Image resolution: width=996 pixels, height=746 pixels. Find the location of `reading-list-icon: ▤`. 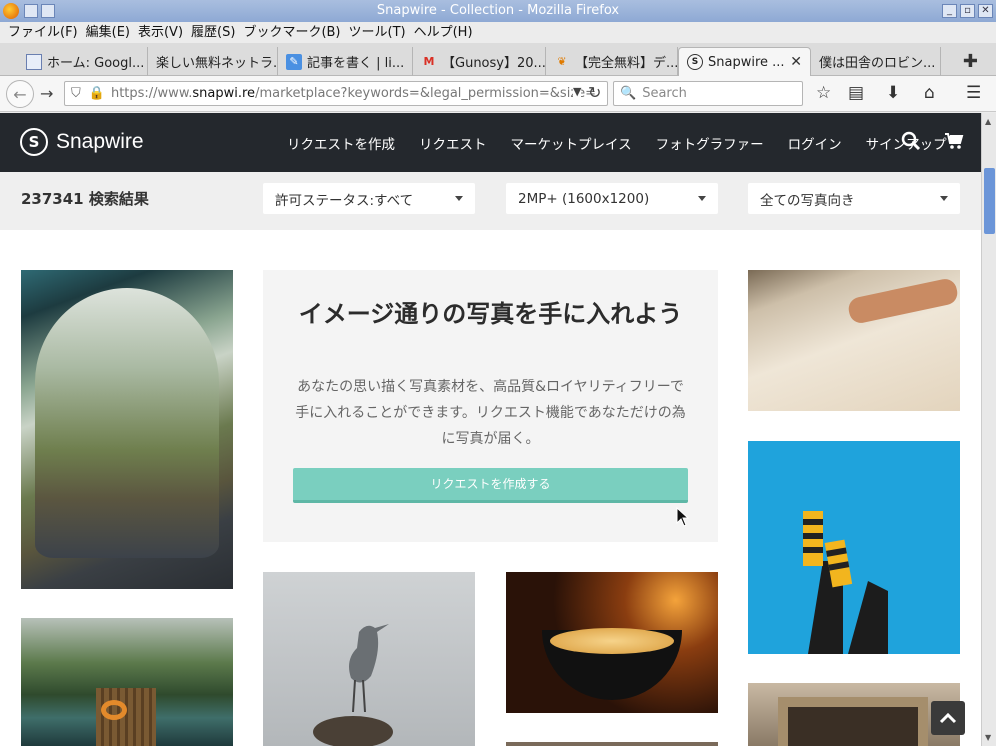

reading-list-icon: ▤ is located at coordinates (856, 93).